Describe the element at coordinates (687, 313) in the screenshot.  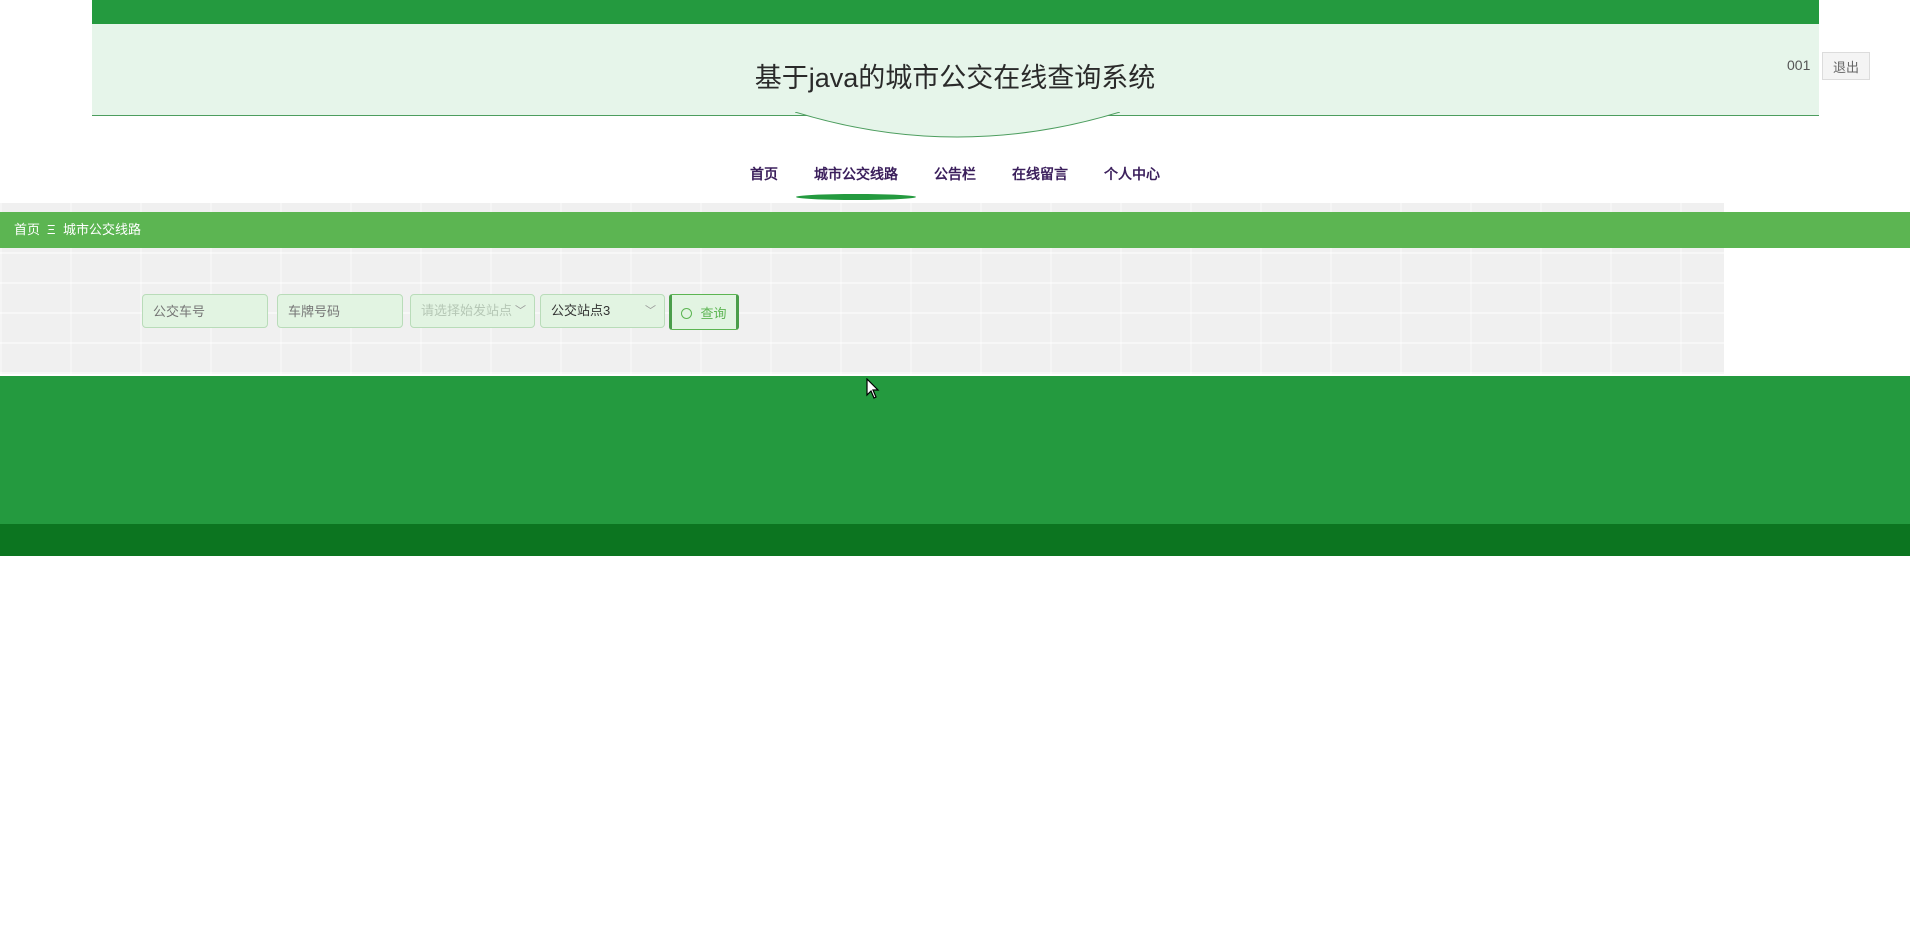
I see `search-icon` at that location.